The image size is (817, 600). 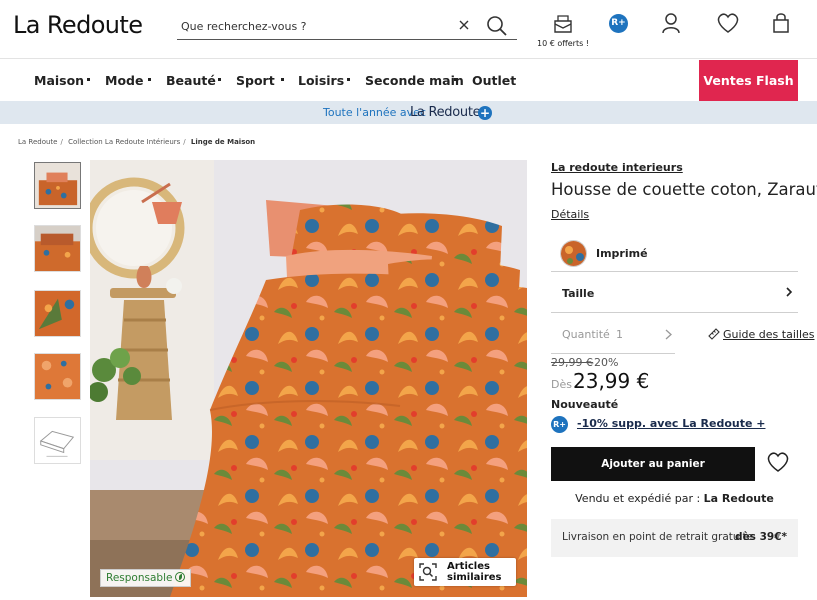 What do you see at coordinates (124, 142) in the screenshot?
I see `breadcrumb-item: Collection La Redoute Intérieurs` at bounding box center [124, 142].